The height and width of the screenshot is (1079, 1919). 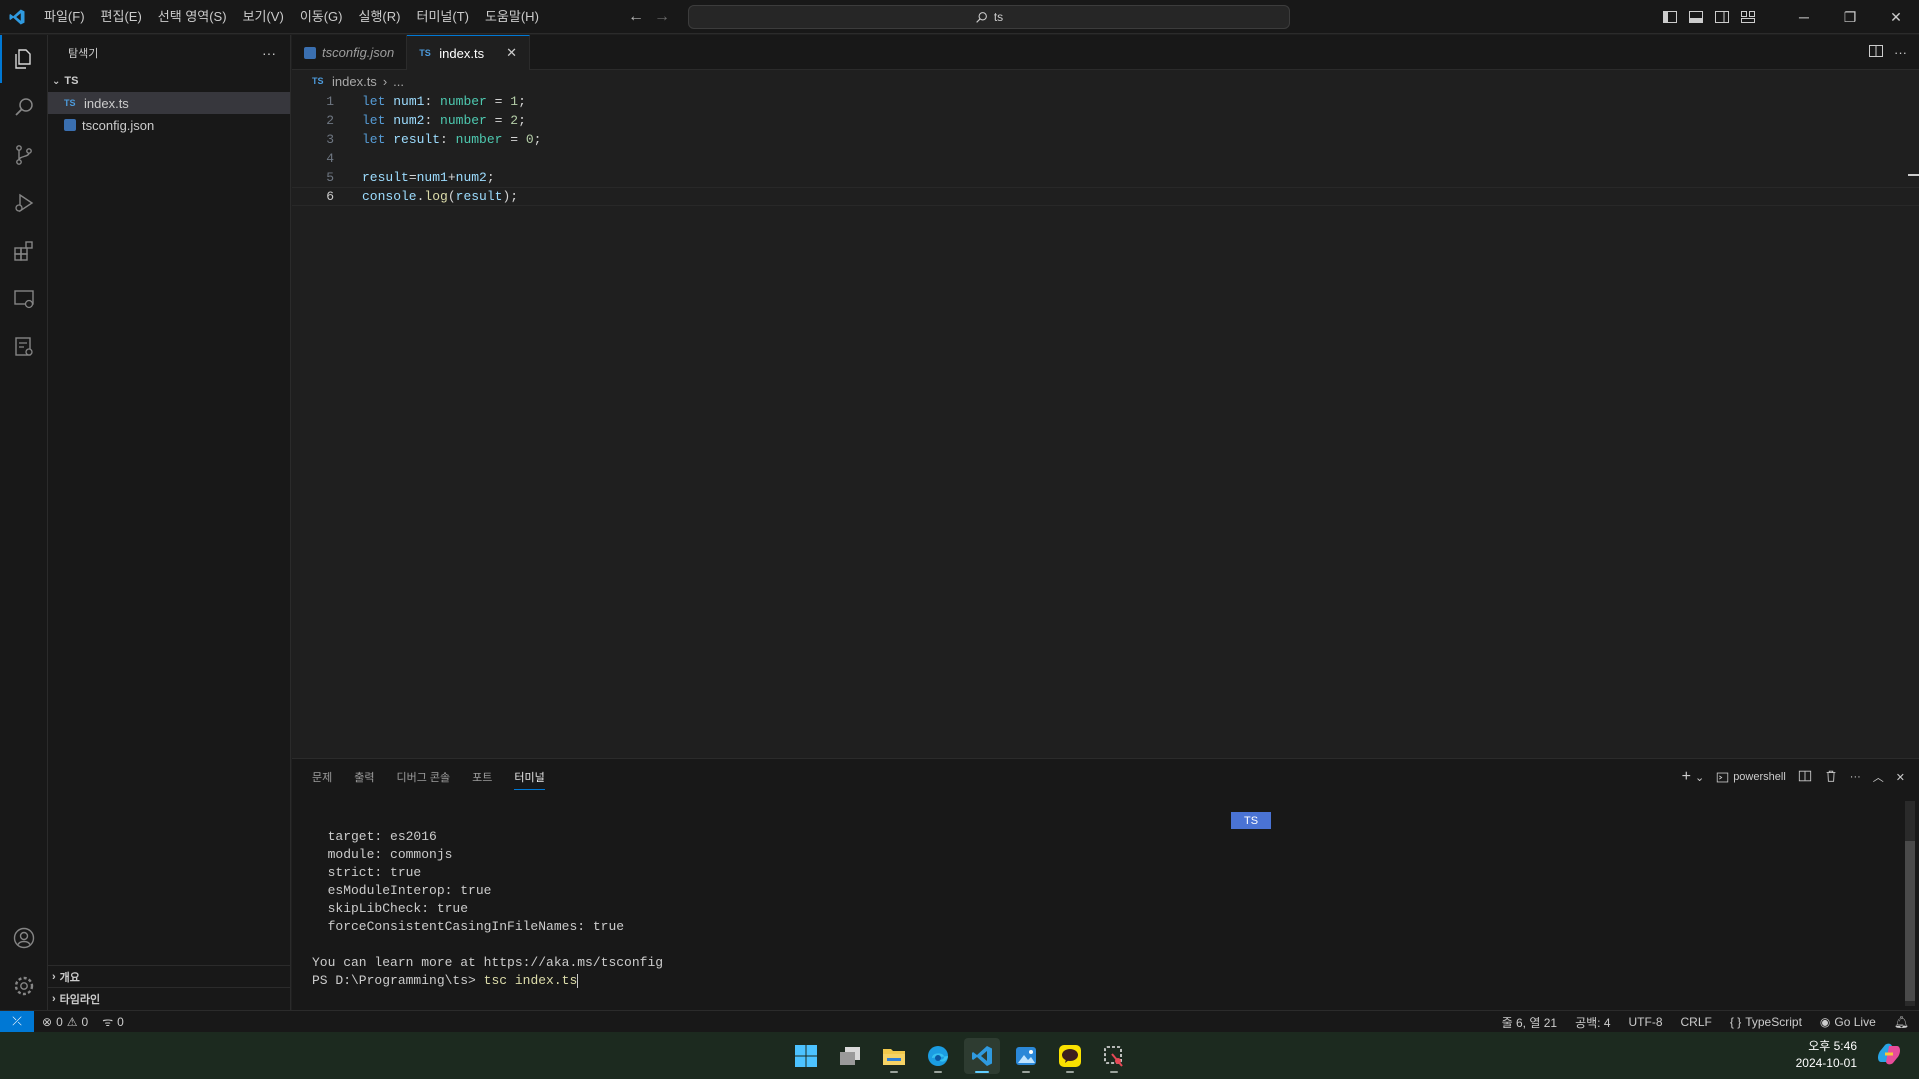 What do you see at coordinates (424, 777) in the screenshot?
I see `tab-debug-console: 디버그 콘솔` at bounding box center [424, 777].